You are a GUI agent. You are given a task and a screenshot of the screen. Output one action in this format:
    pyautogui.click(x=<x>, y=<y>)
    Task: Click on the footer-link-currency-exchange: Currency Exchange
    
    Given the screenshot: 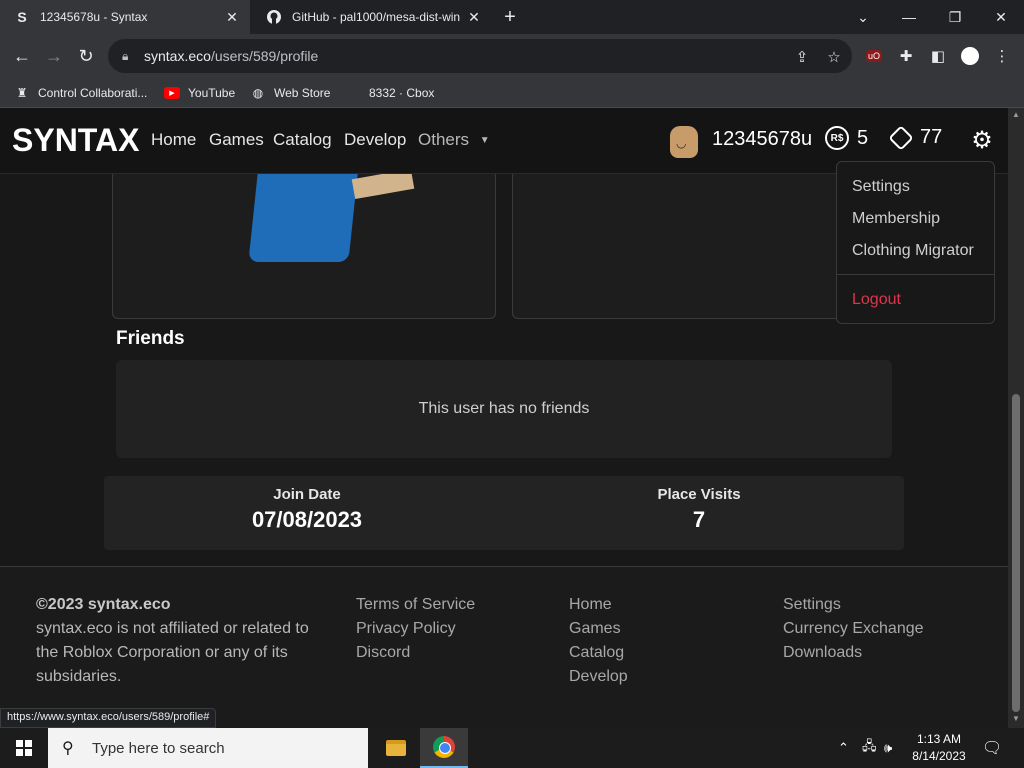 What is the action you would take?
    pyautogui.click(x=853, y=629)
    